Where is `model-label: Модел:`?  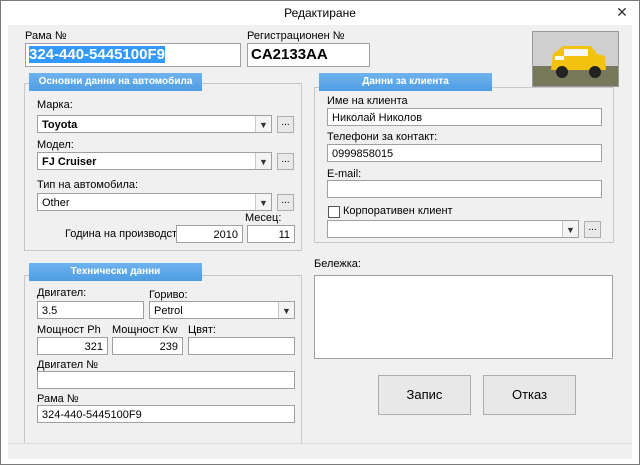
model-label: Модел: is located at coordinates (55, 145).